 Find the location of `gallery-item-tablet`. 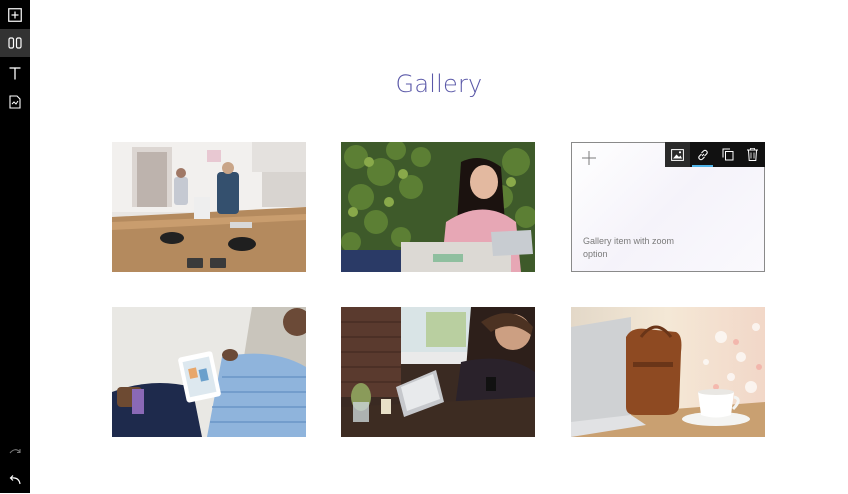

gallery-item-tablet is located at coordinates (209, 372).